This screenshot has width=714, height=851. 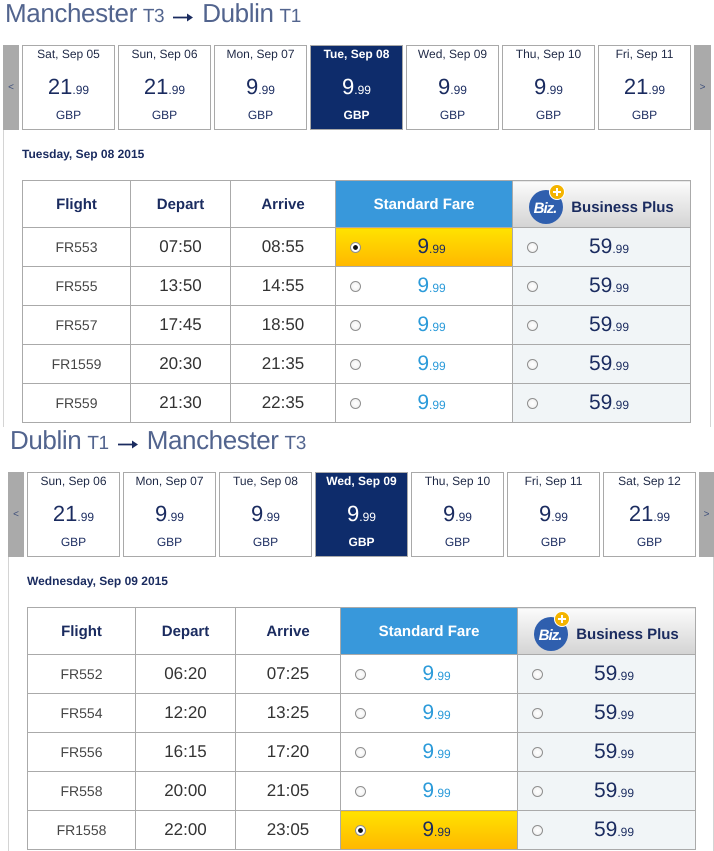 What do you see at coordinates (180, 247) in the screenshot?
I see `depart-time: 07:50` at bounding box center [180, 247].